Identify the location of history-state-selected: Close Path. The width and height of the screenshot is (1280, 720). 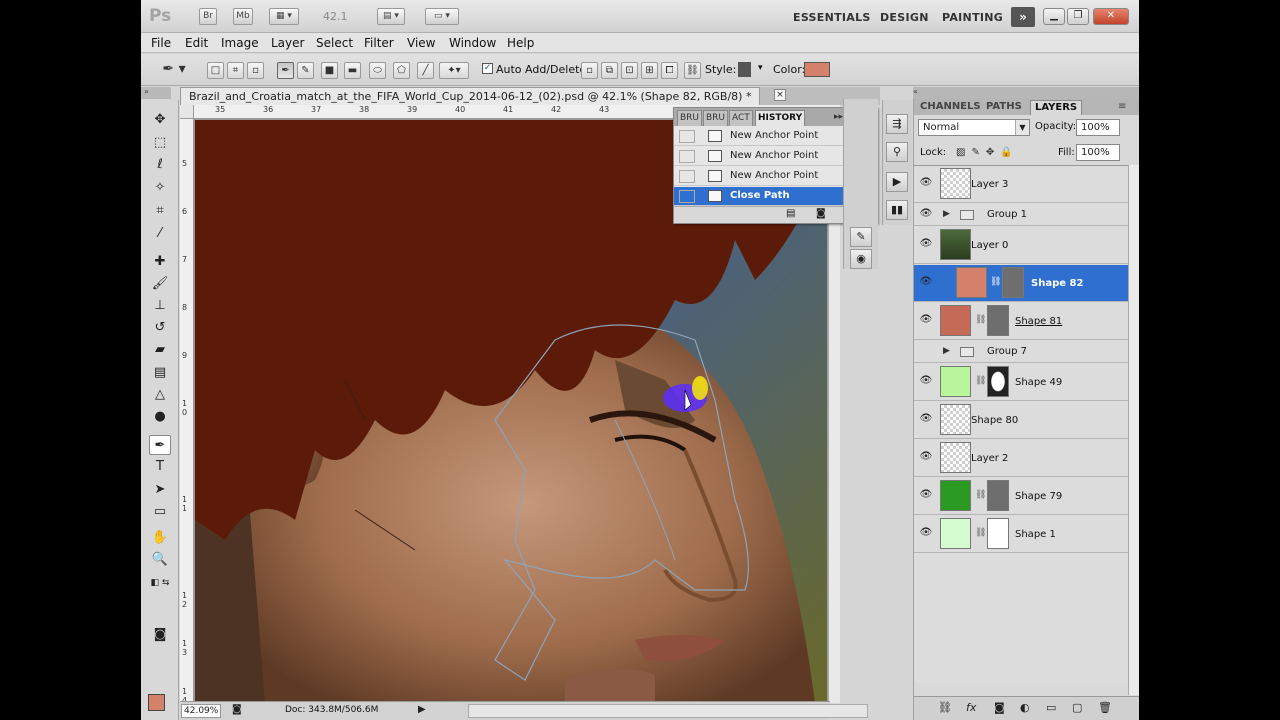
(769, 196).